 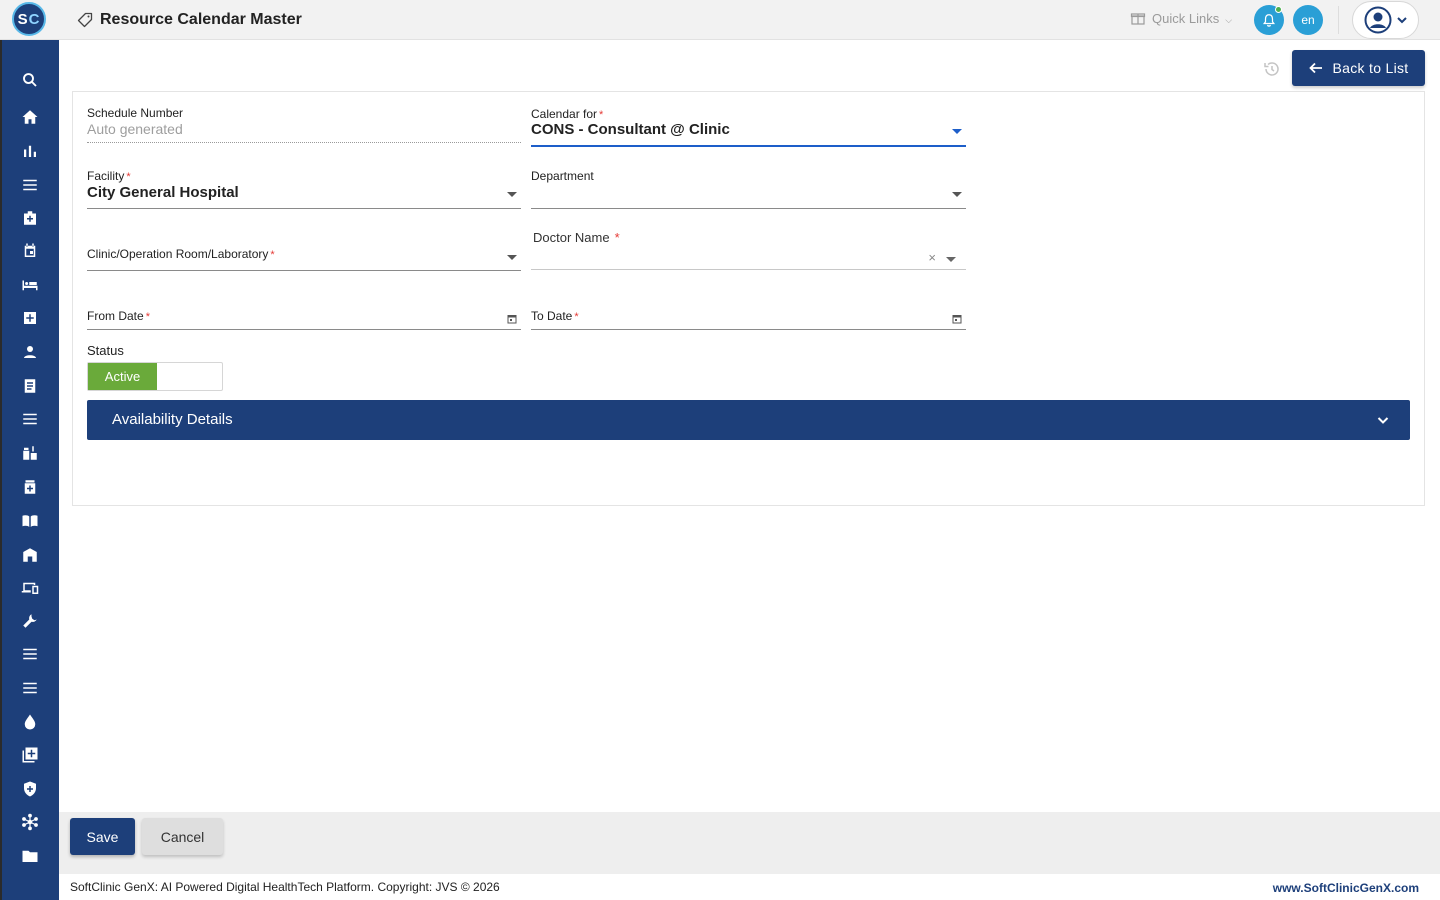 I want to click on quick-links-menu: Quick Links ⌵, so click(x=1181, y=18).